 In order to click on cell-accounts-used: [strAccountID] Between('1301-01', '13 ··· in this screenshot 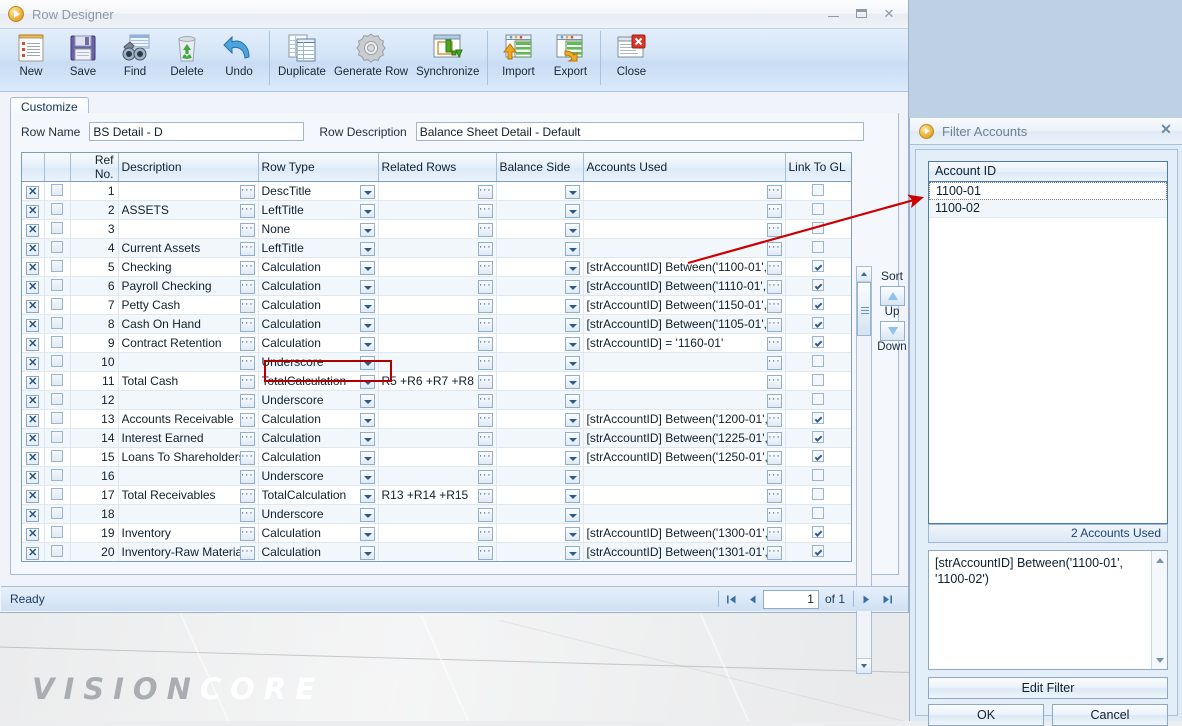, I will do `click(684, 551)`.